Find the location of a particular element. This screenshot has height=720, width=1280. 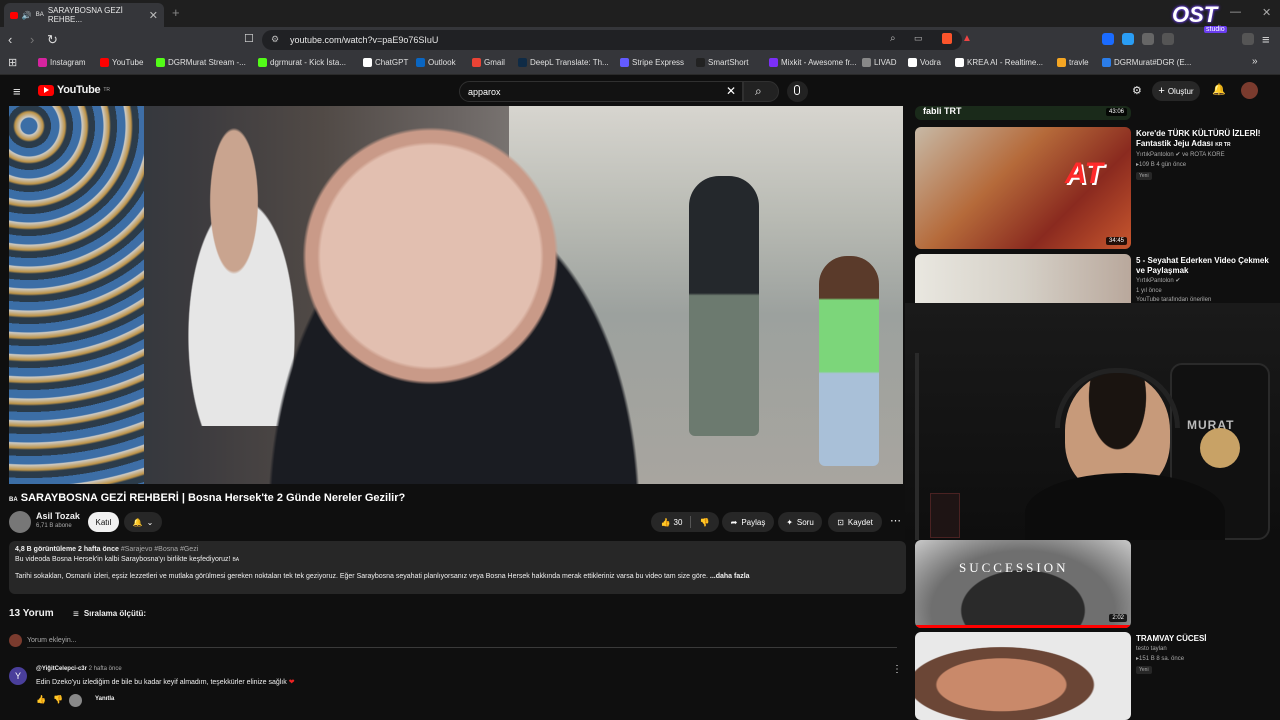

new-tab-icon: + is located at coordinates (176, 12).